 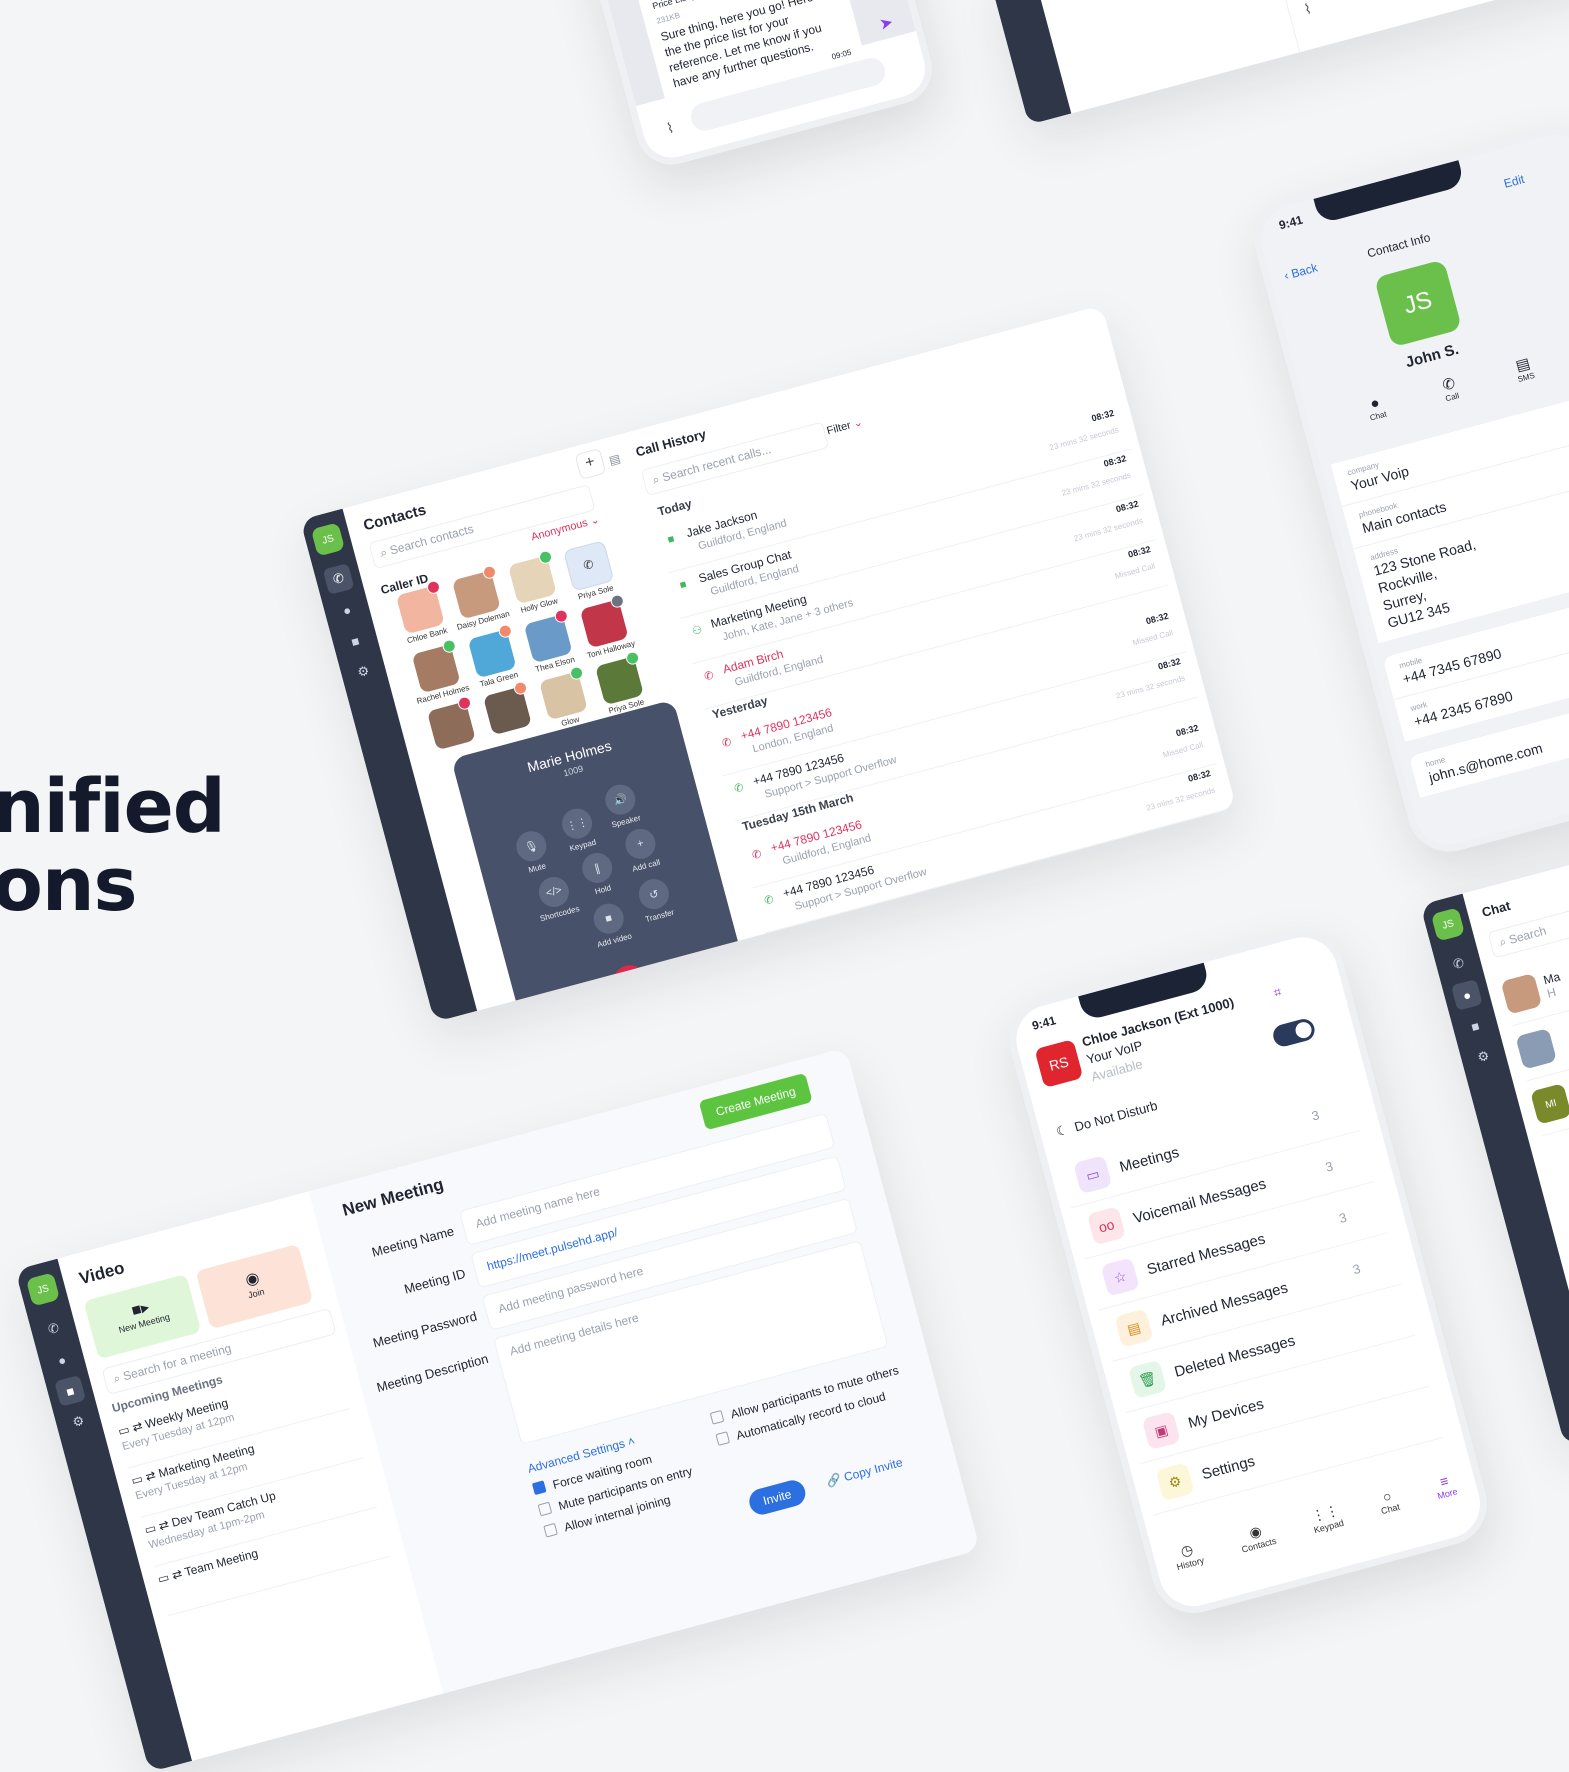 I want to click on tab-history: ◷ History, so click(x=1188, y=1555).